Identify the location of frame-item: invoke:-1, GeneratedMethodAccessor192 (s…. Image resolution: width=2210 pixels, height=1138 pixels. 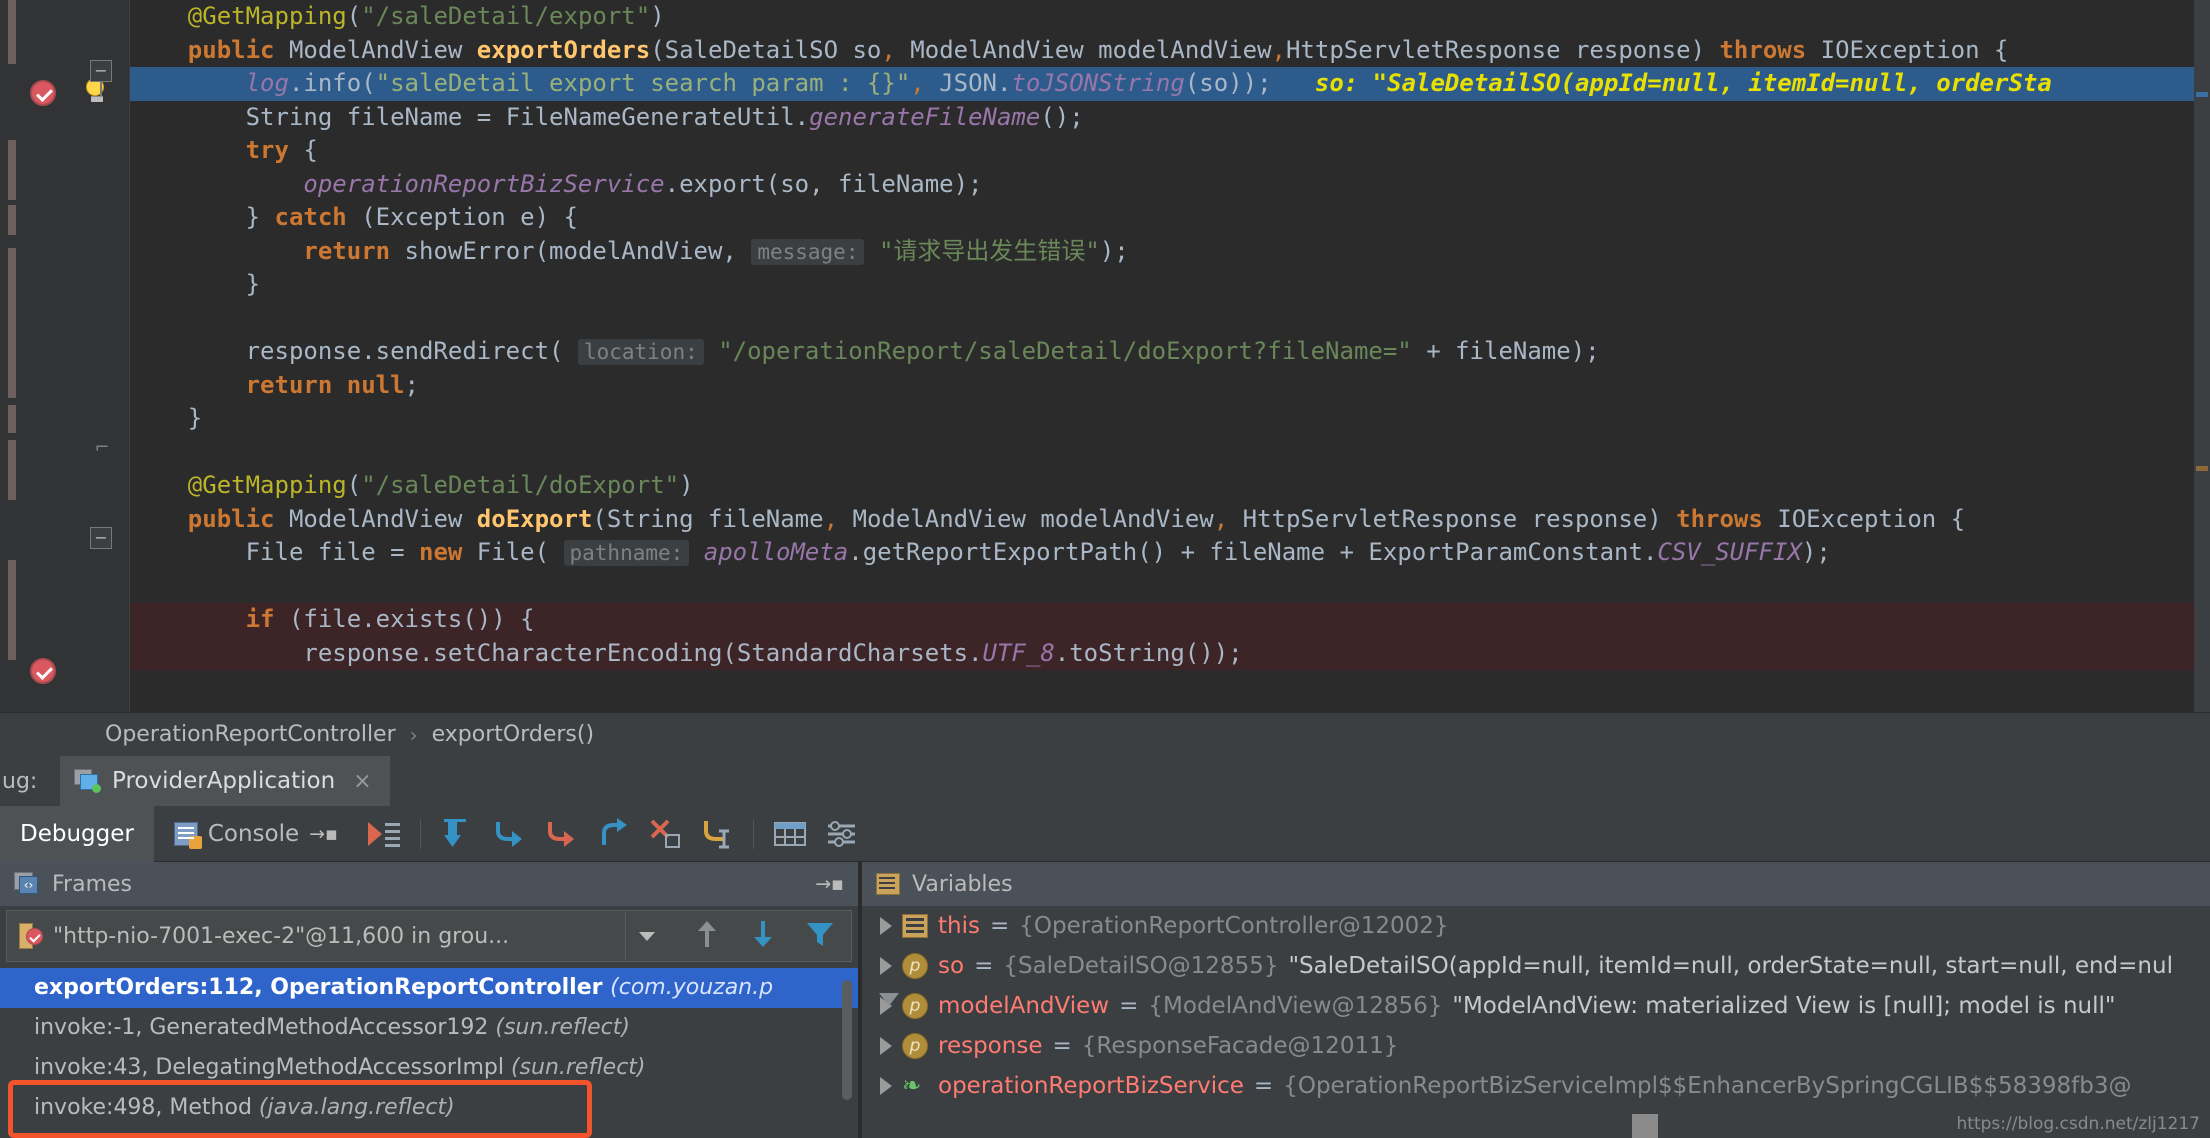
(429, 1028).